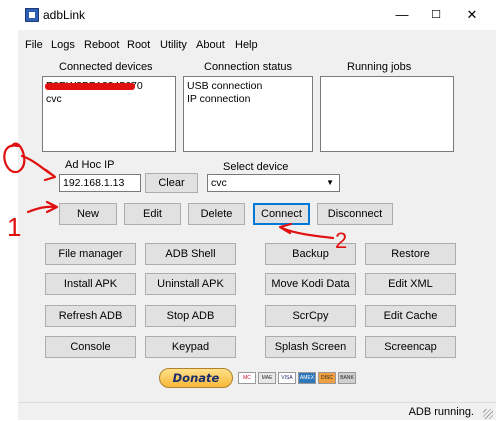  What do you see at coordinates (216, 214) in the screenshot?
I see `delete-device-button: Delete` at bounding box center [216, 214].